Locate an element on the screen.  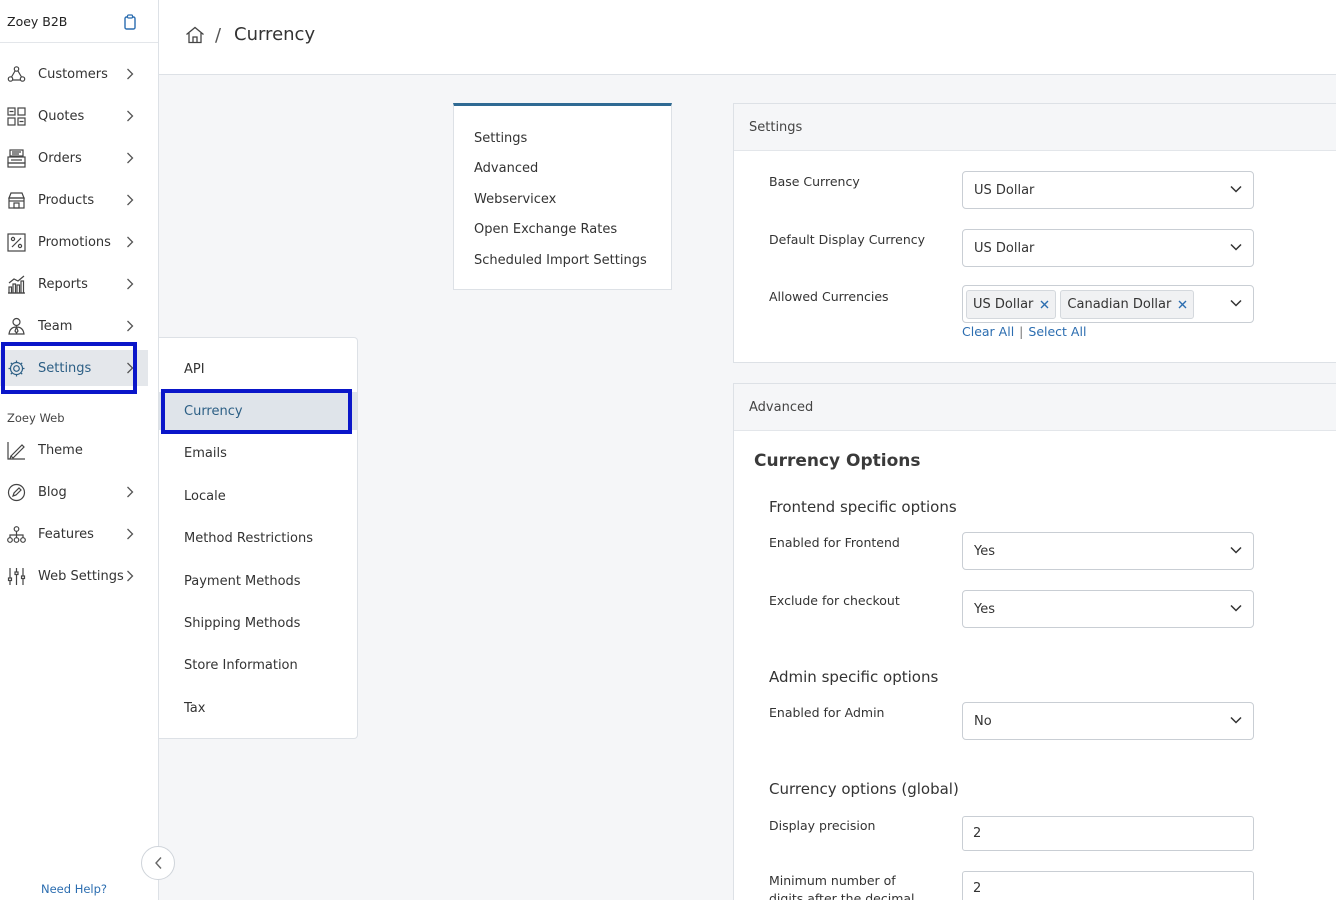
tab-open-exchange-rates: Open Exchange Rates is located at coordinates (545, 229).